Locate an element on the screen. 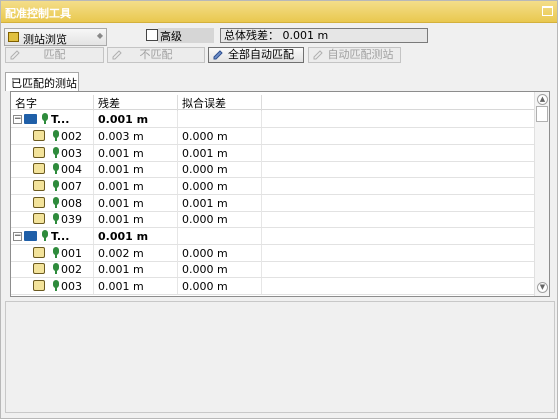 The height and width of the screenshot is (419, 558). table-row: 008 0.001 m 0.001 m is located at coordinates (273, 203).